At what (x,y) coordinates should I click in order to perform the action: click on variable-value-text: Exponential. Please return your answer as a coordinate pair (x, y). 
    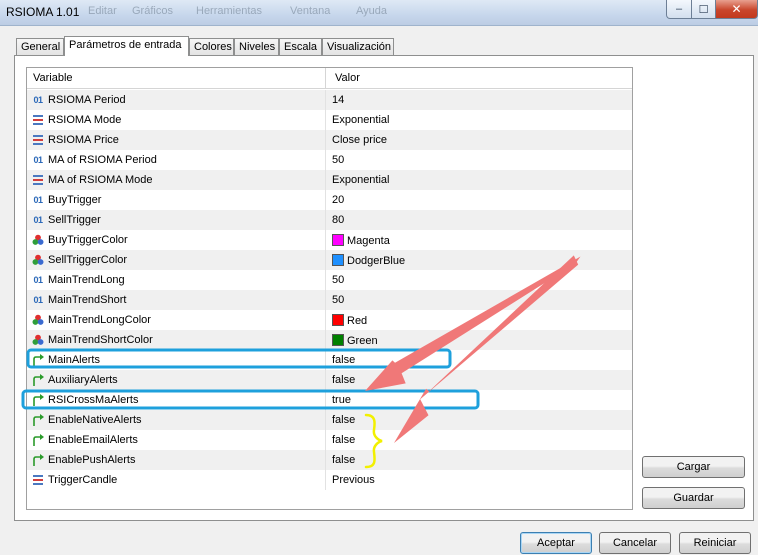
    Looking at the image, I should click on (361, 120).